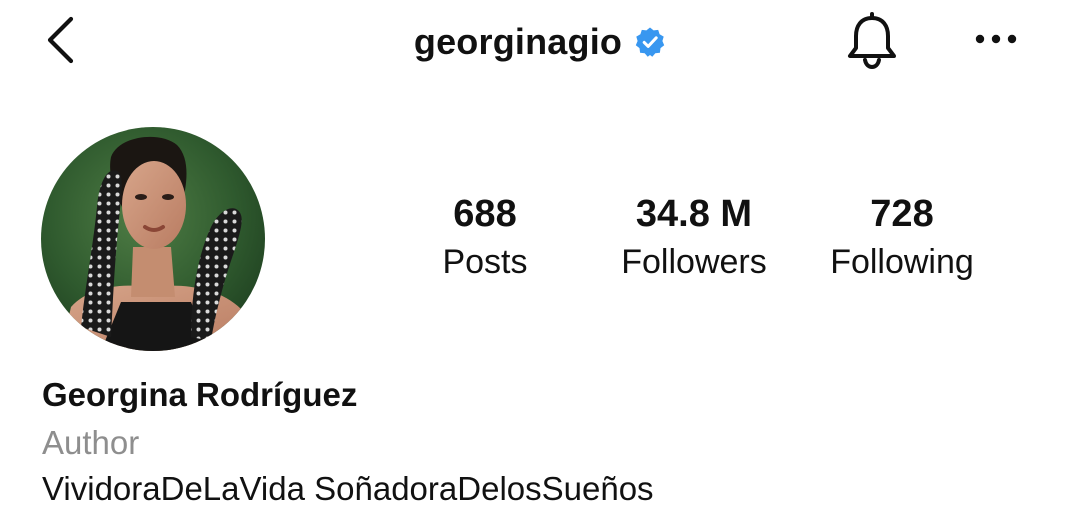  Describe the element at coordinates (694, 240) in the screenshot. I see `followers-stat: 34.8 M Followers` at that location.